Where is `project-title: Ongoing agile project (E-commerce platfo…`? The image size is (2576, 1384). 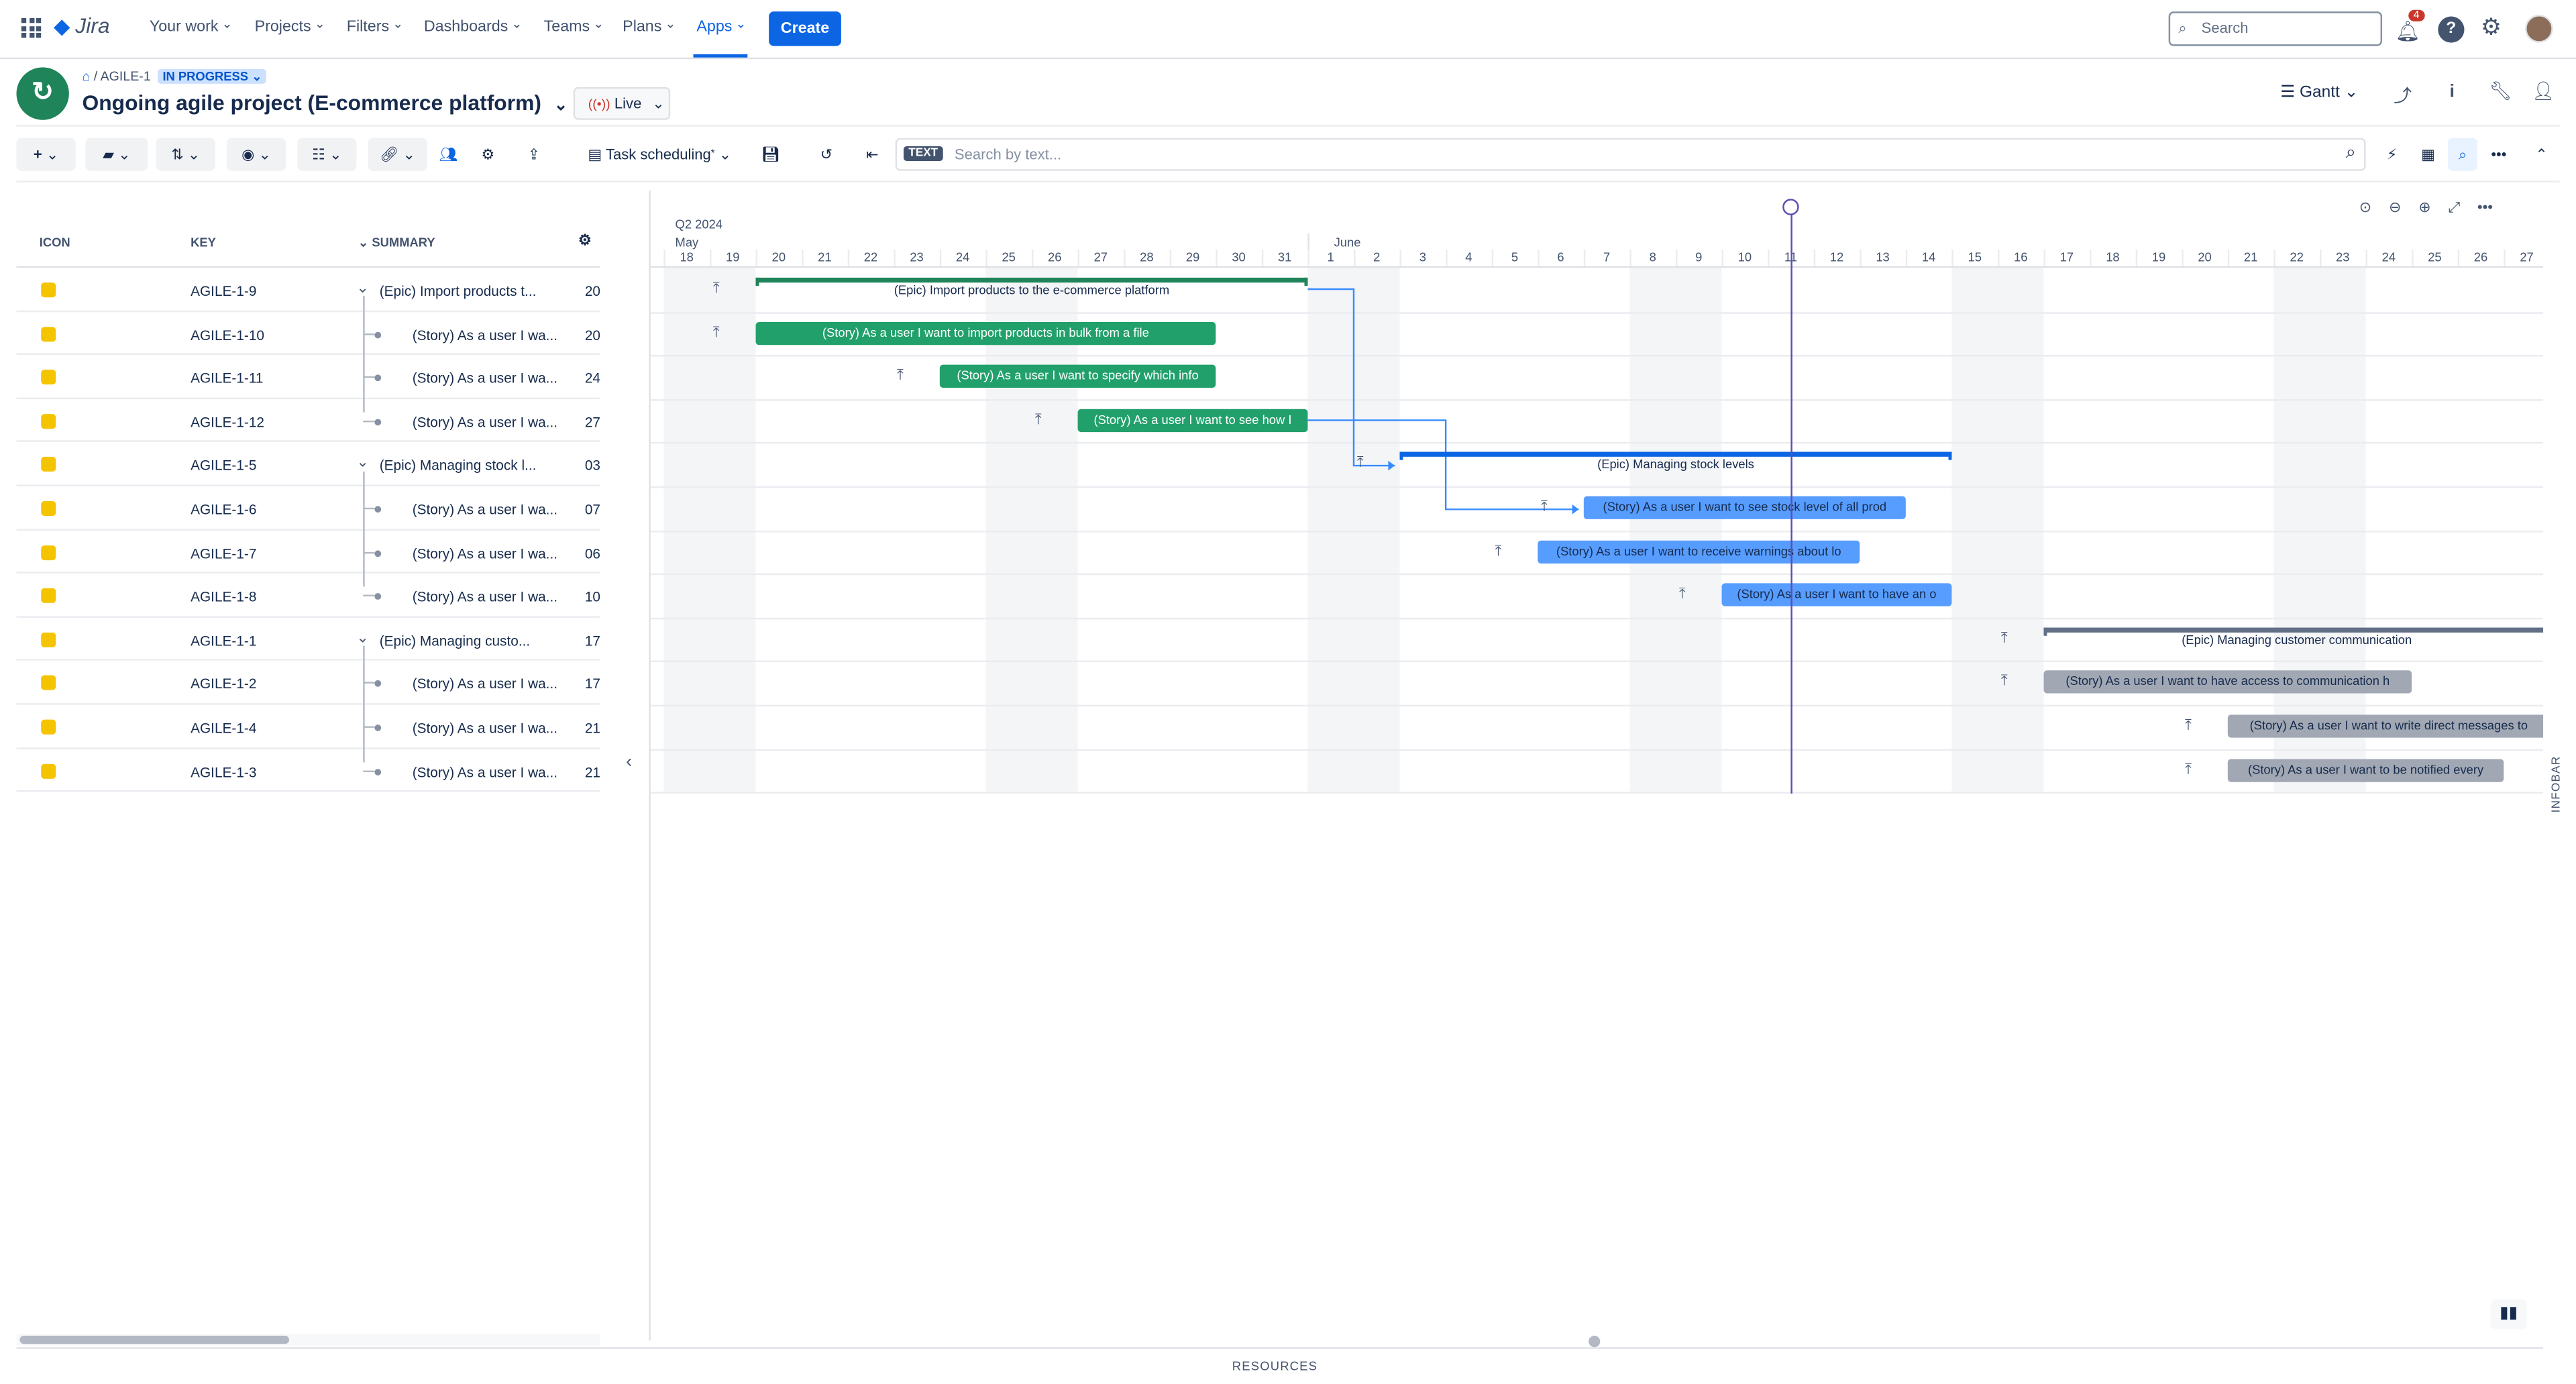
project-title: Ongoing agile project (E-commerce platfo… is located at coordinates (325, 103).